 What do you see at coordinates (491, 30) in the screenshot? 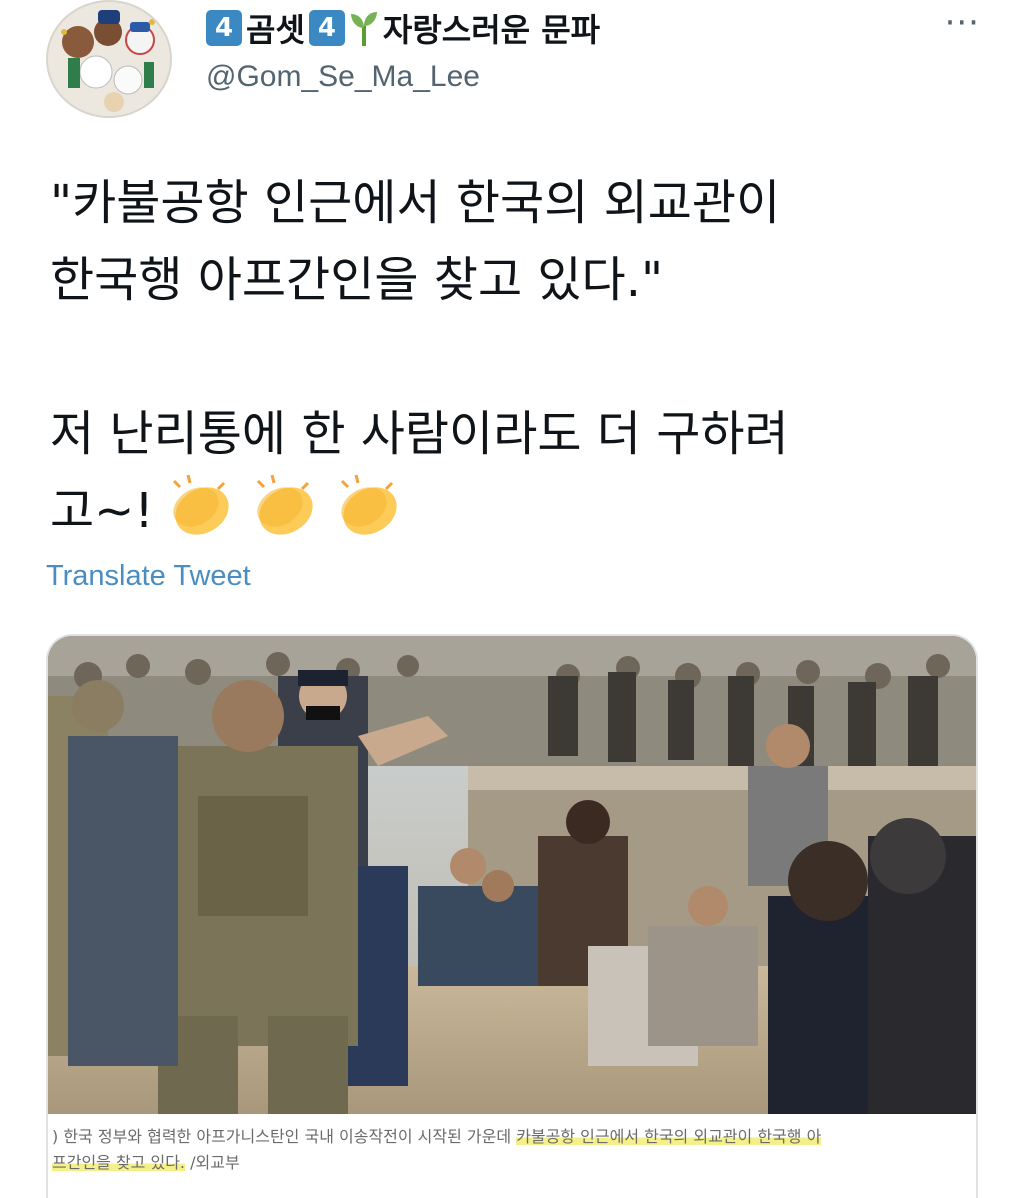
I see `display-name-tagline: 자랑스러운 문파` at bounding box center [491, 30].